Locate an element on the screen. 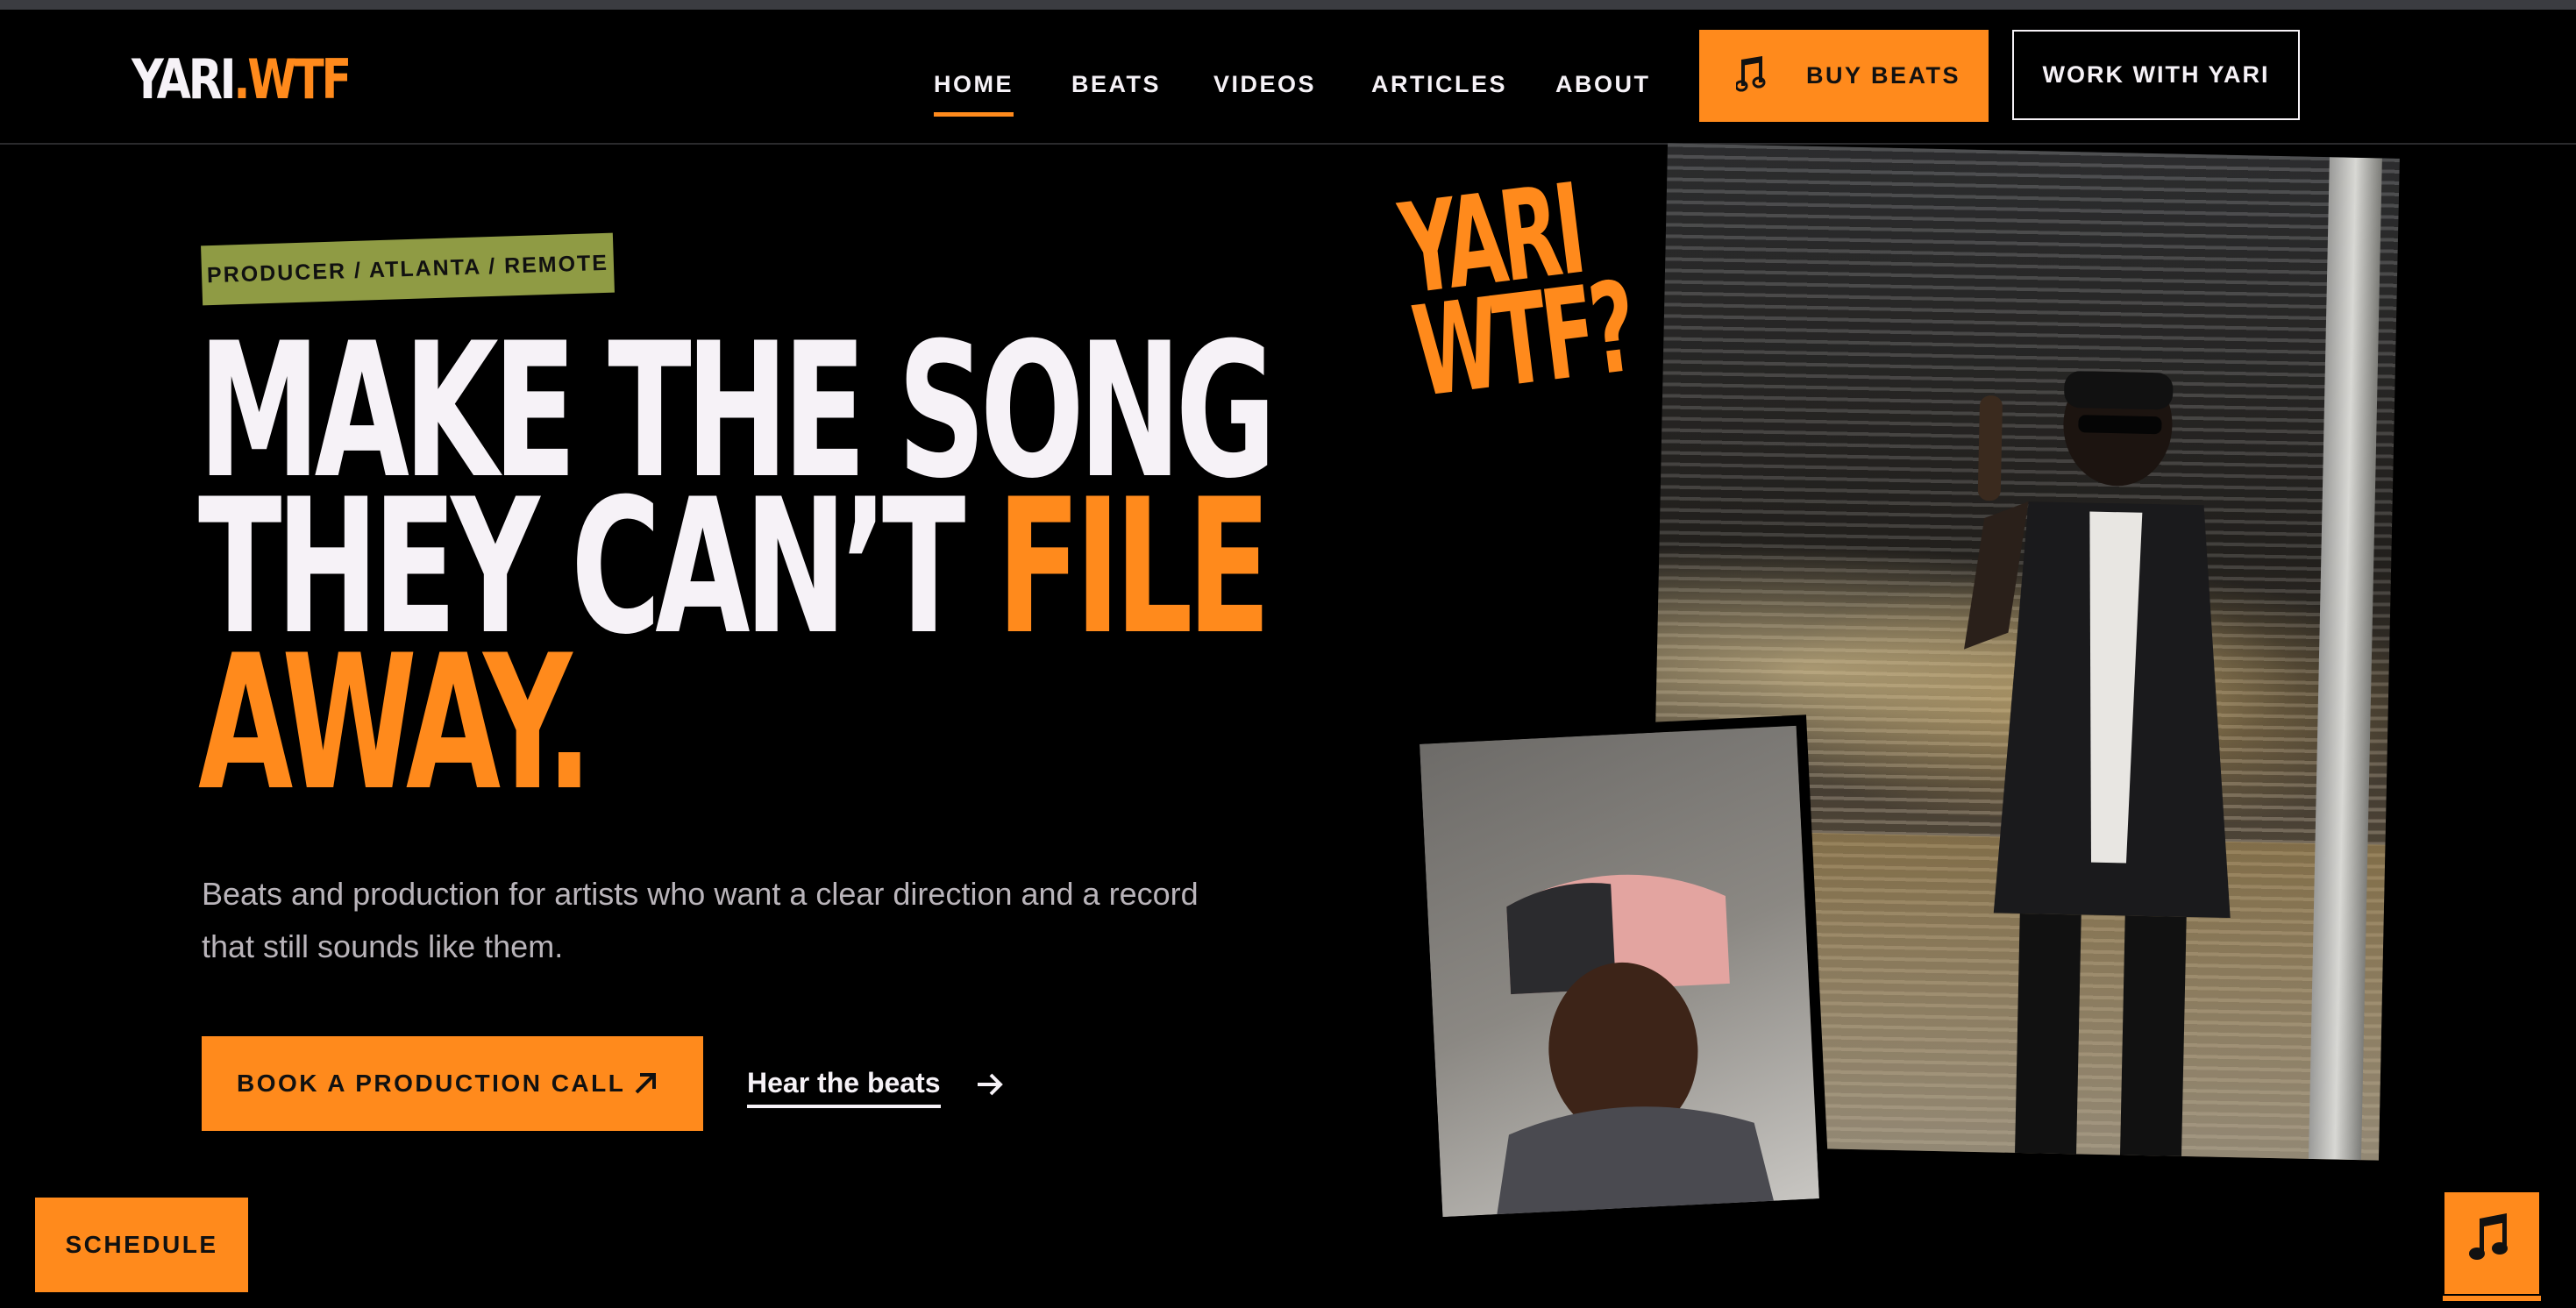  arrow-right-icon is located at coordinates (990, 1084).